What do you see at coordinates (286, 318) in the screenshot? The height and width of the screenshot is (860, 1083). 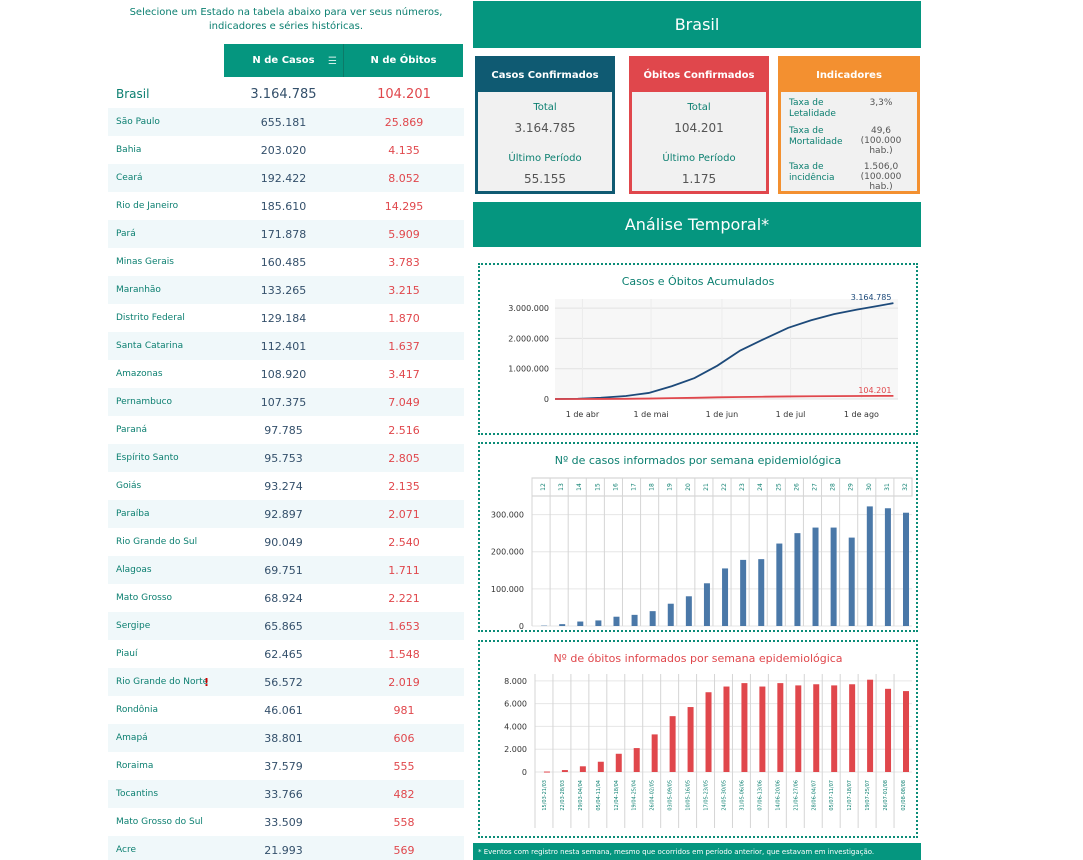 I see `table-row: Distrito Federal 129.184 1.870` at bounding box center [286, 318].